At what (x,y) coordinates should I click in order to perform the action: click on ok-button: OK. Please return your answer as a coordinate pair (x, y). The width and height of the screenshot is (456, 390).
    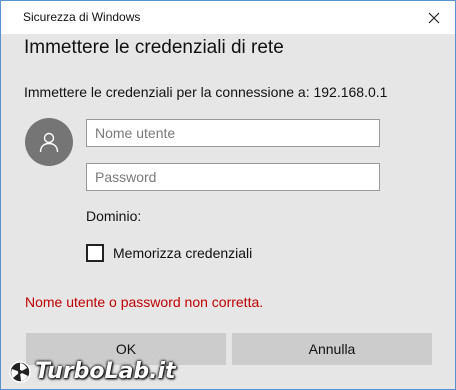
    Looking at the image, I should click on (126, 349).